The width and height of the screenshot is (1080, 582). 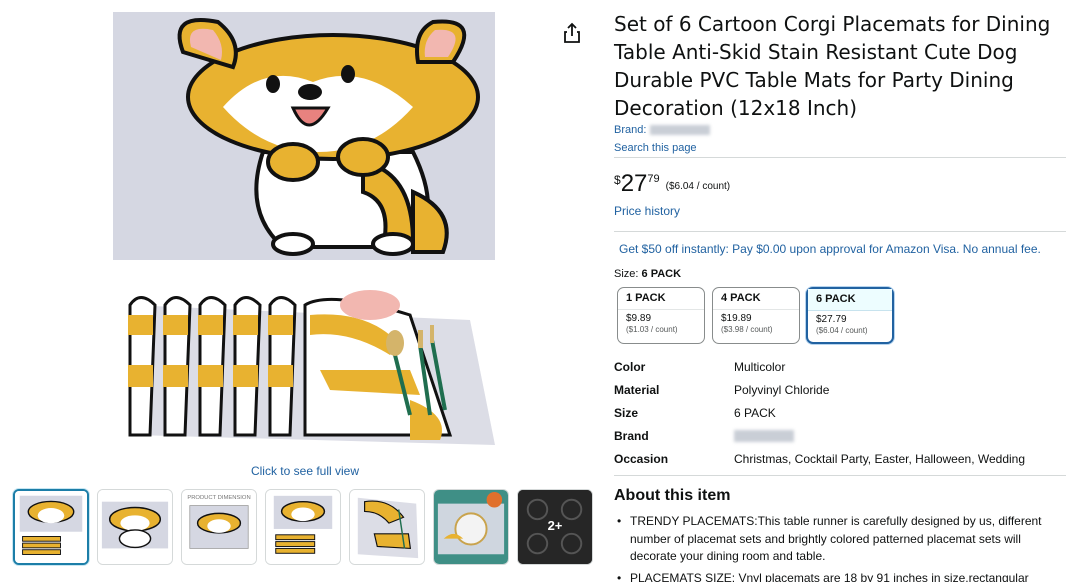 What do you see at coordinates (630, 130) in the screenshot?
I see `brand-label: Brand:` at bounding box center [630, 130].